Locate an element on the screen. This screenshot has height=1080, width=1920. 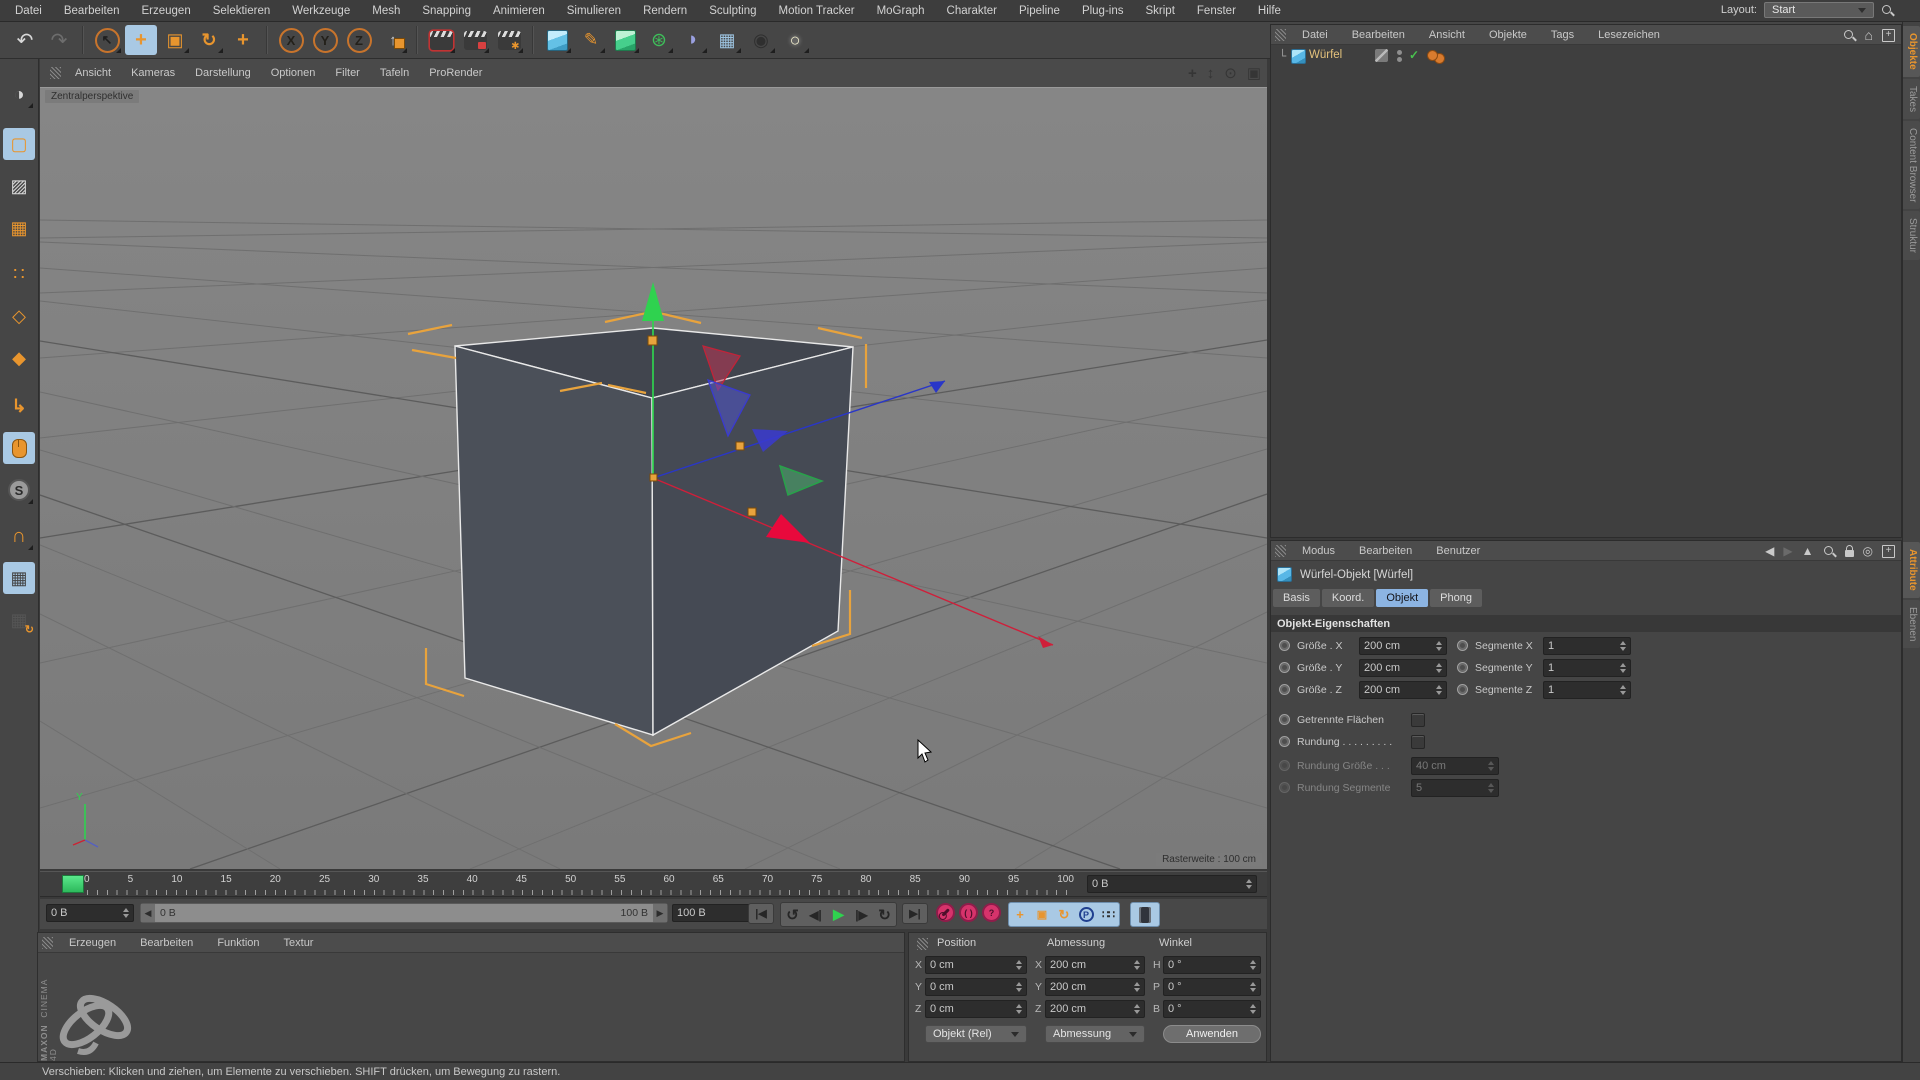
menubar-item-datei: Datei is located at coordinates (28, 11).